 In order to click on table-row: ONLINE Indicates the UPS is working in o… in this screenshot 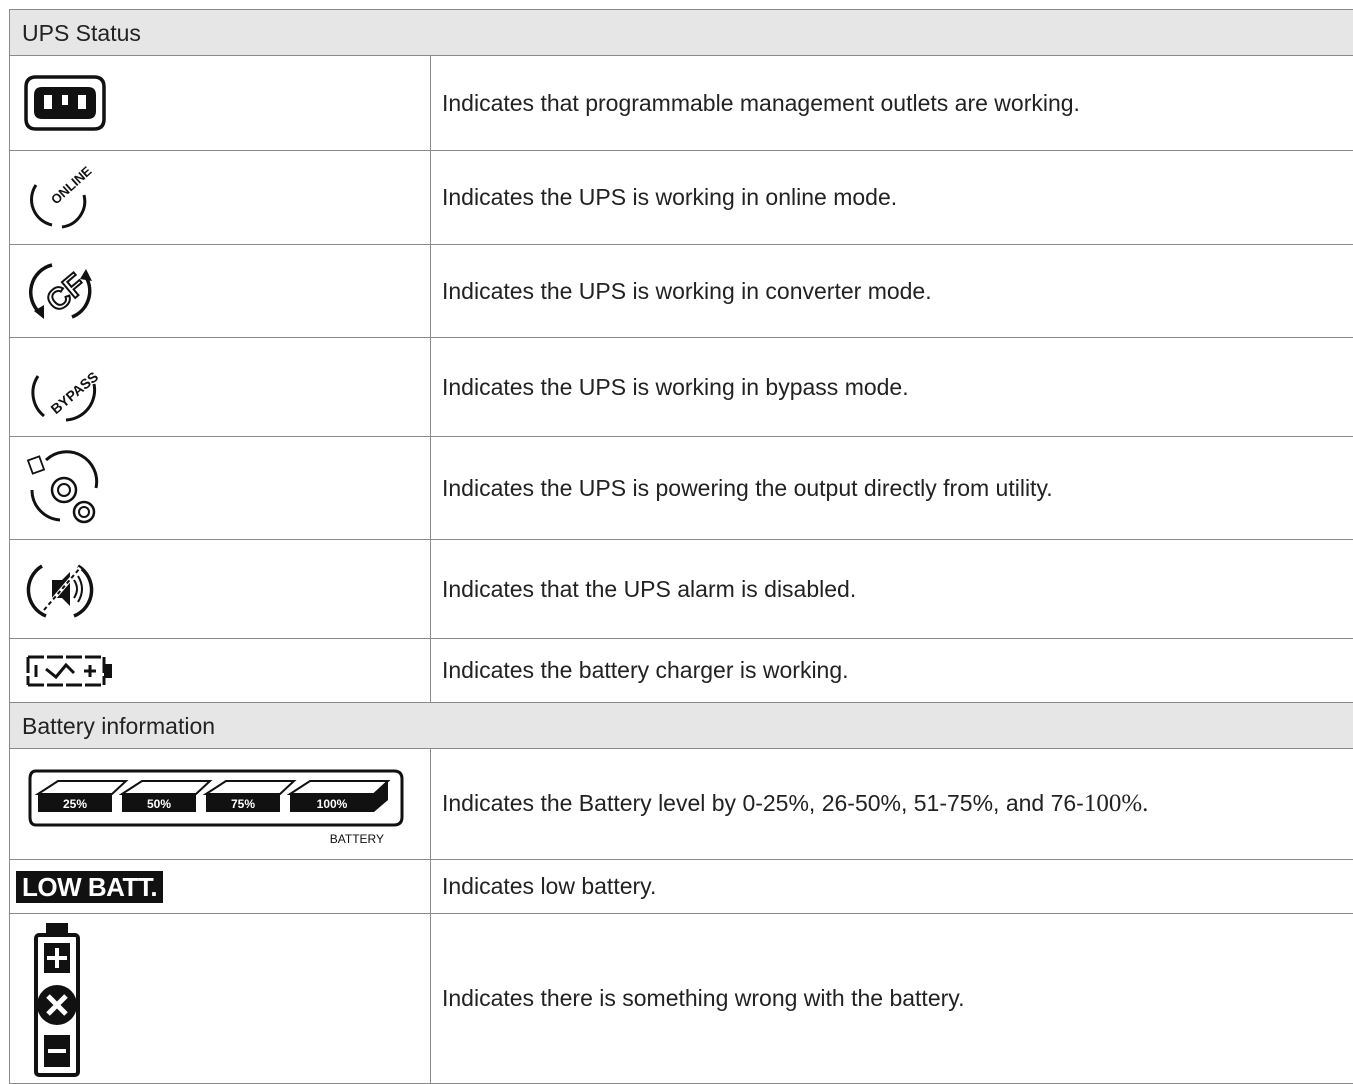, I will do `click(681, 198)`.